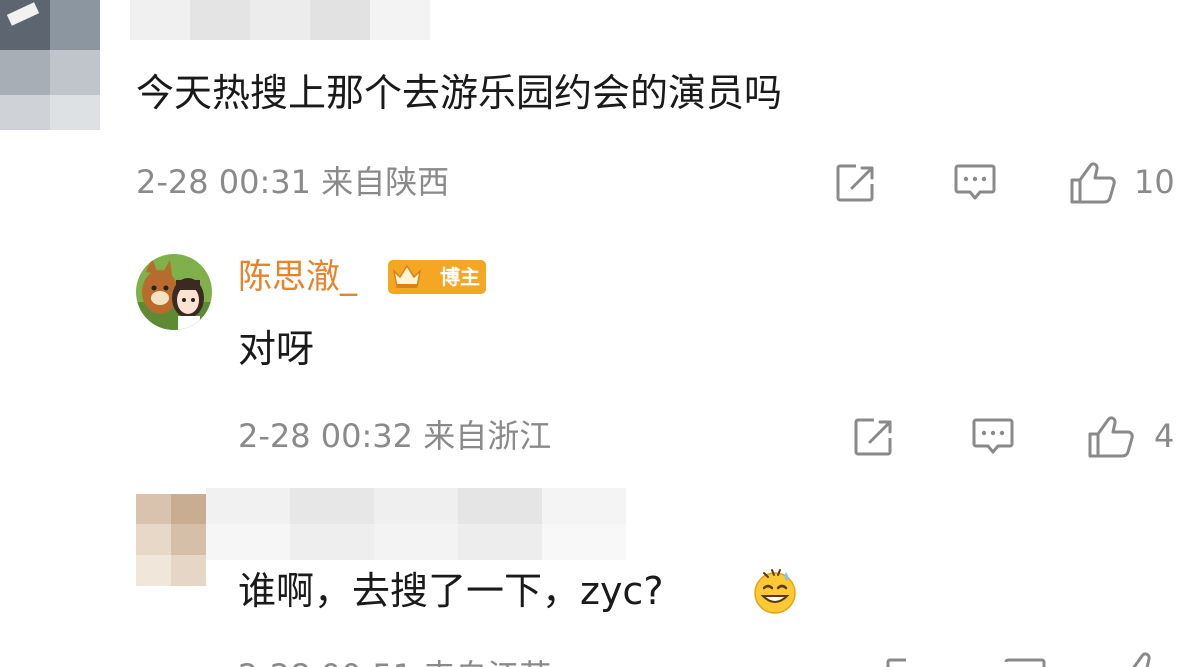 This screenshot has width=1189, height=667. I want to click on badge-label: 博主, so click(460, 277).